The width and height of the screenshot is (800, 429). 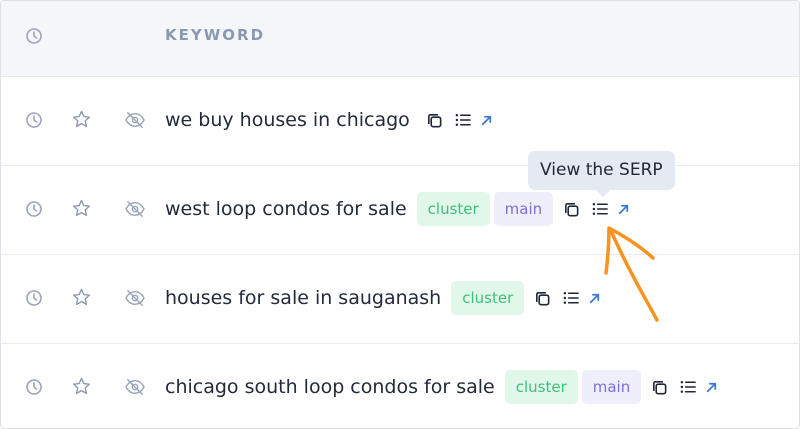 I want to click on keyword-cell: west loop condos for sale cluster main, so click(x=397, y=209).